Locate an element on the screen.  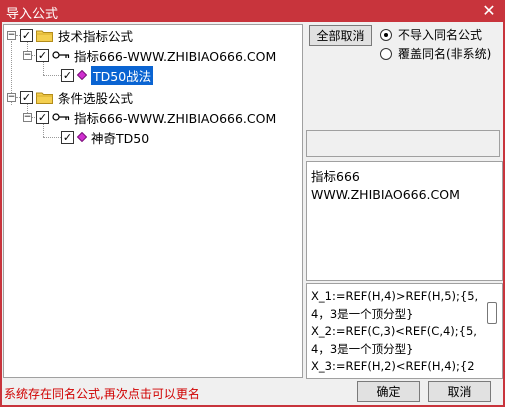
tree-node-label: 神奇TD50 is located at coordinates (120, 138).